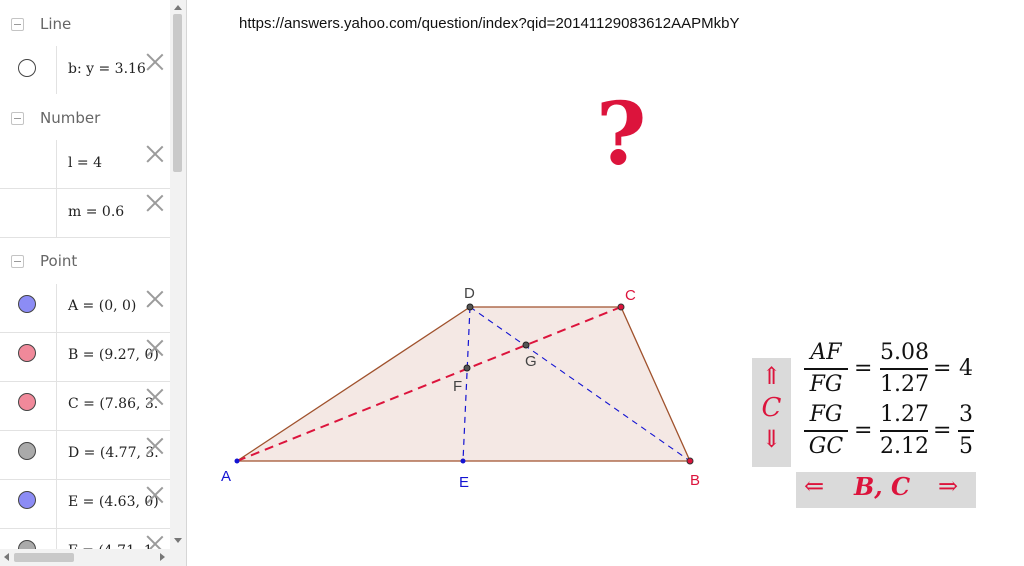  I want to click on point-label-B: B, so click(695, 480).